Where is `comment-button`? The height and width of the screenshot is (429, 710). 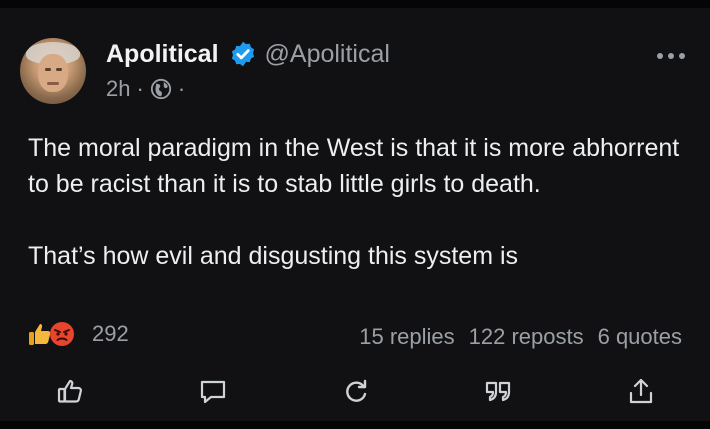 comment-button is located at coordinates (213, 391).